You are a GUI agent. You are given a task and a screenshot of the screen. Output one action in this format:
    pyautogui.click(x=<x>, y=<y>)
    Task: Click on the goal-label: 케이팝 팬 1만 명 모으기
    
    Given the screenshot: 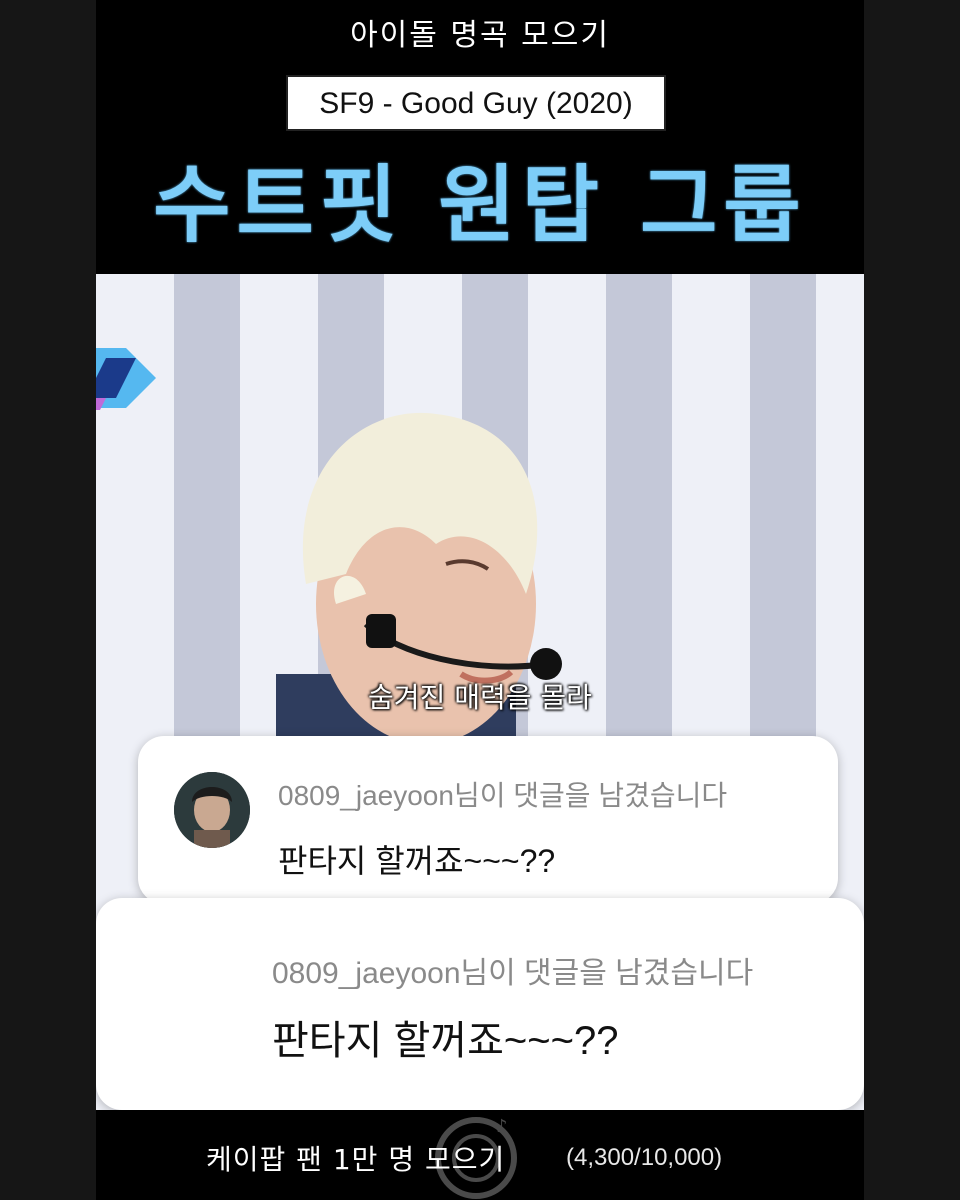 What is the action you would take?
    pyautogui.click(x=356, y=1159)
    